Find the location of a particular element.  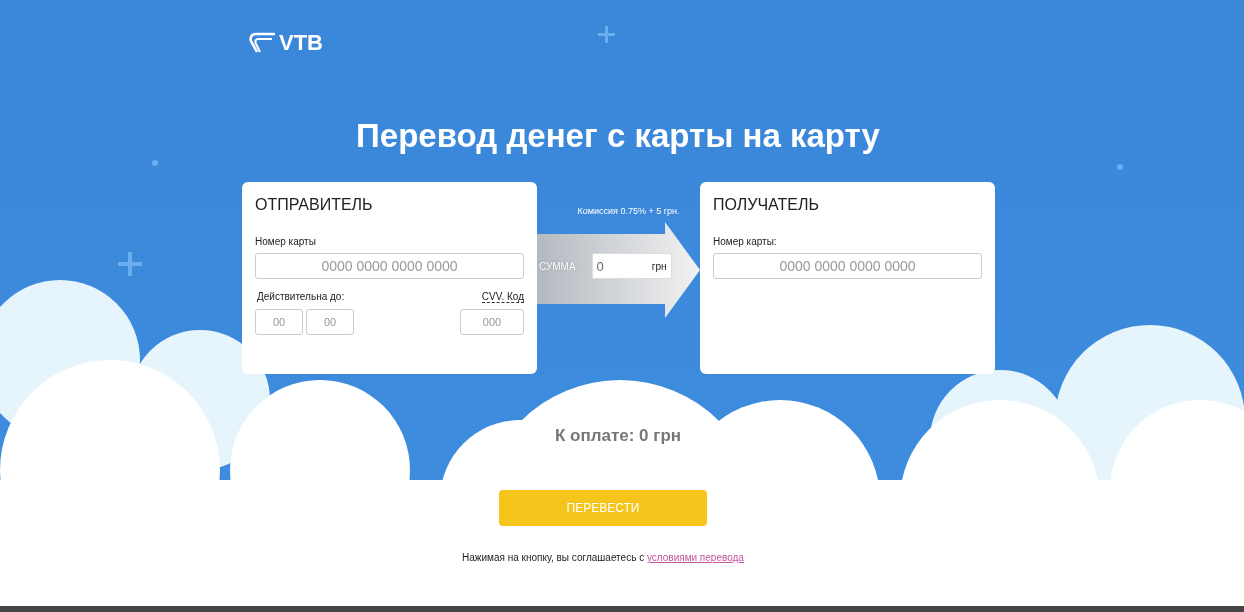

month-field: 00 is located at coordinates (279, 322).